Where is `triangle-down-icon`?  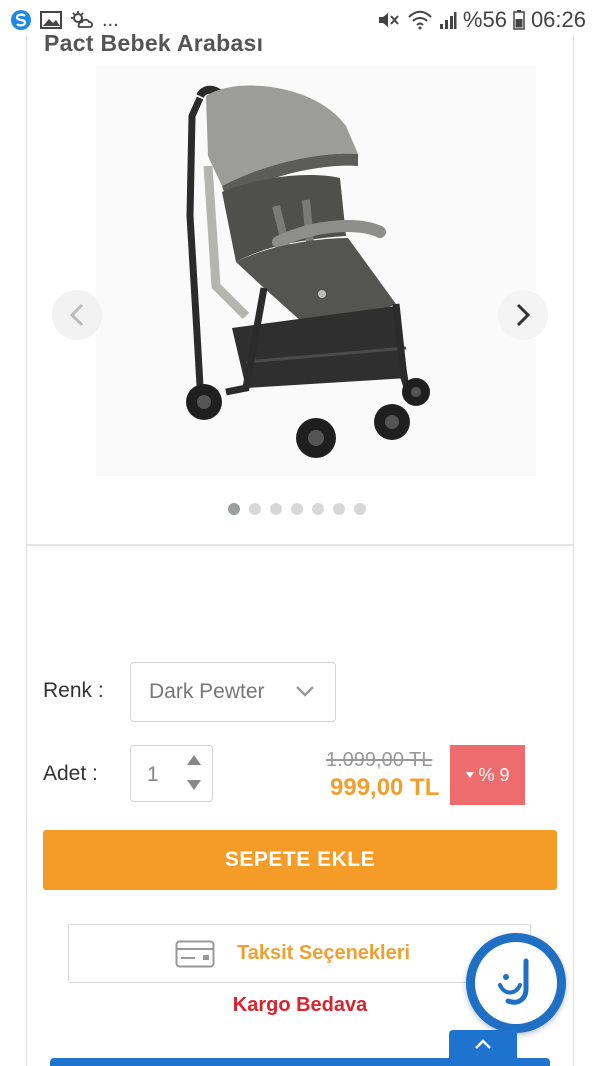 triangle-down-icon is located at coordinates (194, 785).